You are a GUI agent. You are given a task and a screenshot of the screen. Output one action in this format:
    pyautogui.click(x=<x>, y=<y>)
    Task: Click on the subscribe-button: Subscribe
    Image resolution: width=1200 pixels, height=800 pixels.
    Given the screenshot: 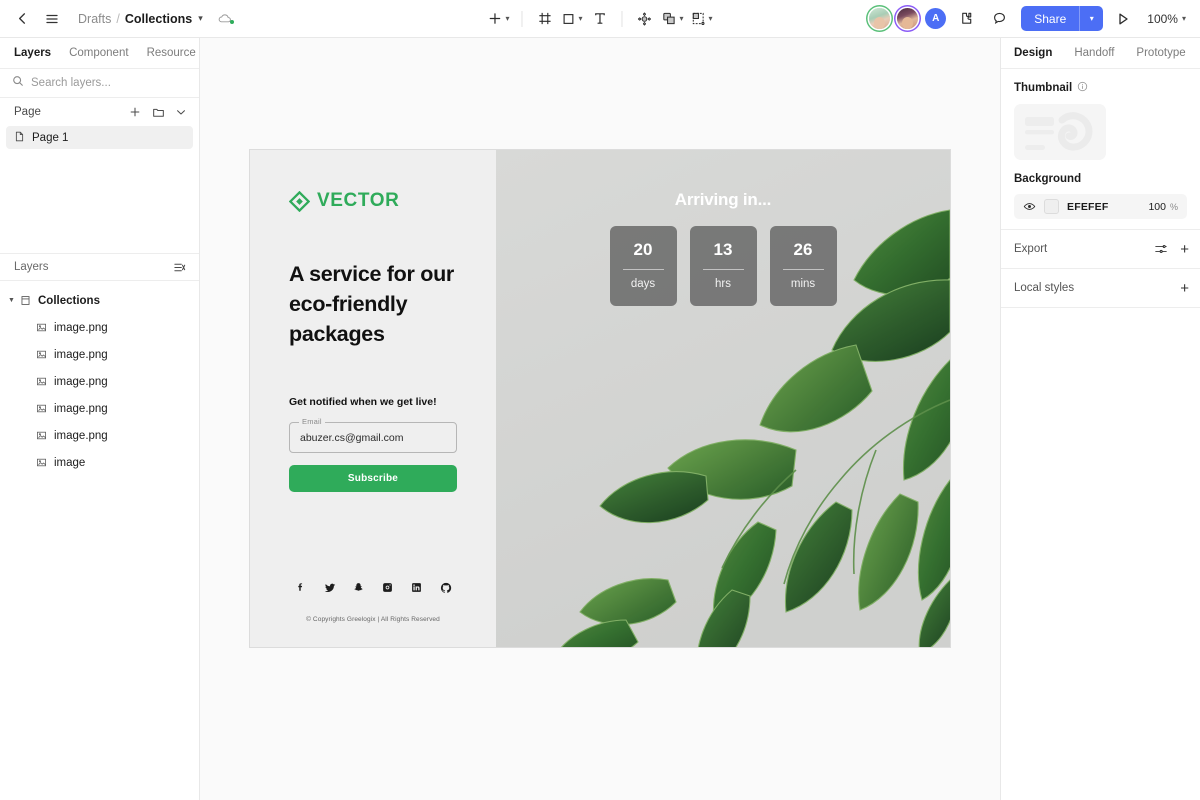 What is the action you would take?
    pyautogui.click(x=373, y=478)
    